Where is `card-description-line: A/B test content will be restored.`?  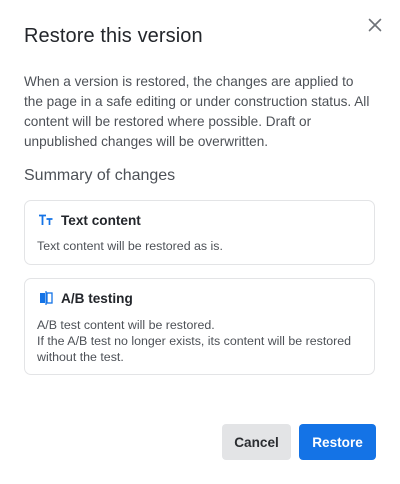 card-description-line: A/B test content will be restored. is located at coordinates (126, 325).